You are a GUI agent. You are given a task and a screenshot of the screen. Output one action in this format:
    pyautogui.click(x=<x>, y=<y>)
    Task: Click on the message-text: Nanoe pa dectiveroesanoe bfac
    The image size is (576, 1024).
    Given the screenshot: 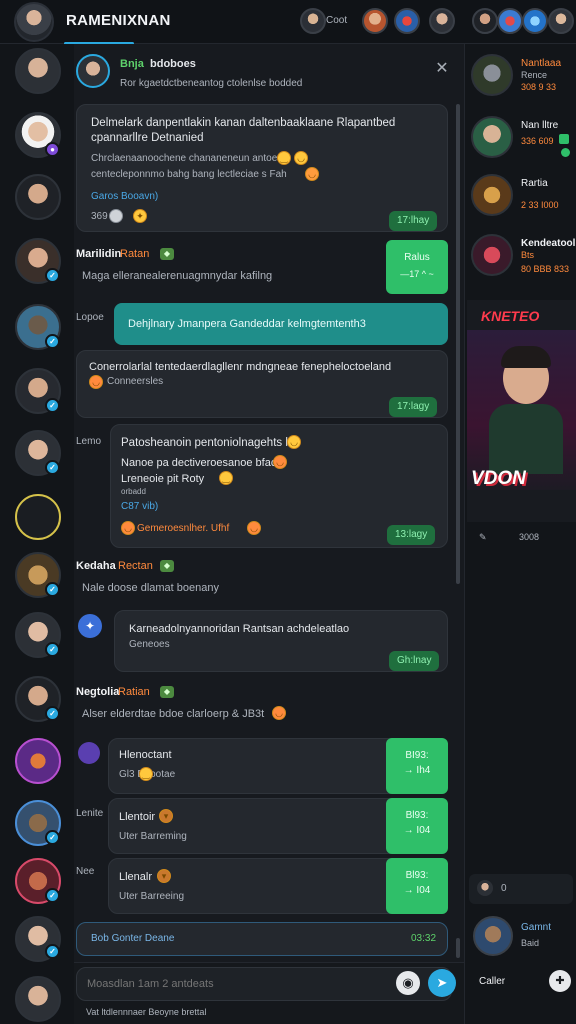 What is the action you would take?
    pyautogui.click(x=199, y=463)
    